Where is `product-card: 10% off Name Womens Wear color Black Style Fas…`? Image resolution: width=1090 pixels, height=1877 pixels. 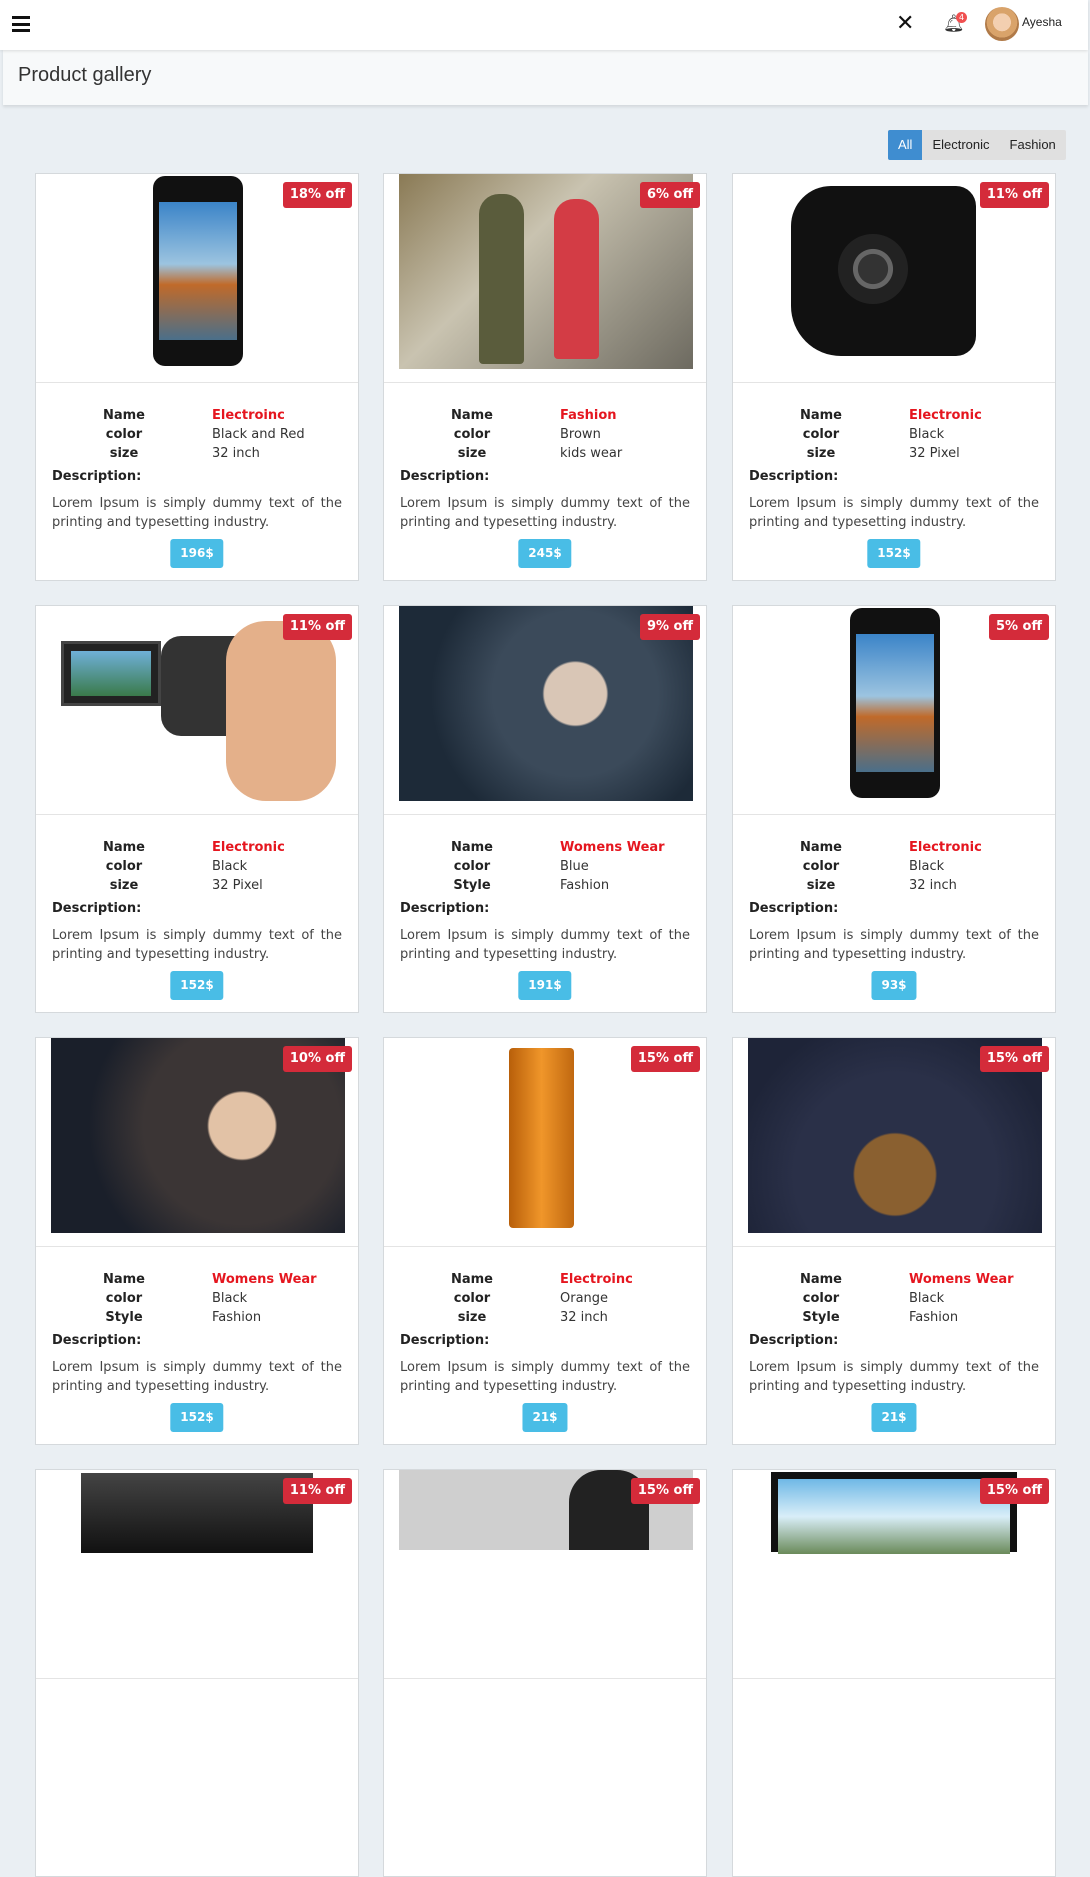
product-card: 10% off Name Womens Wear color Black Style Fas… is located at coordinates (197, 1241).